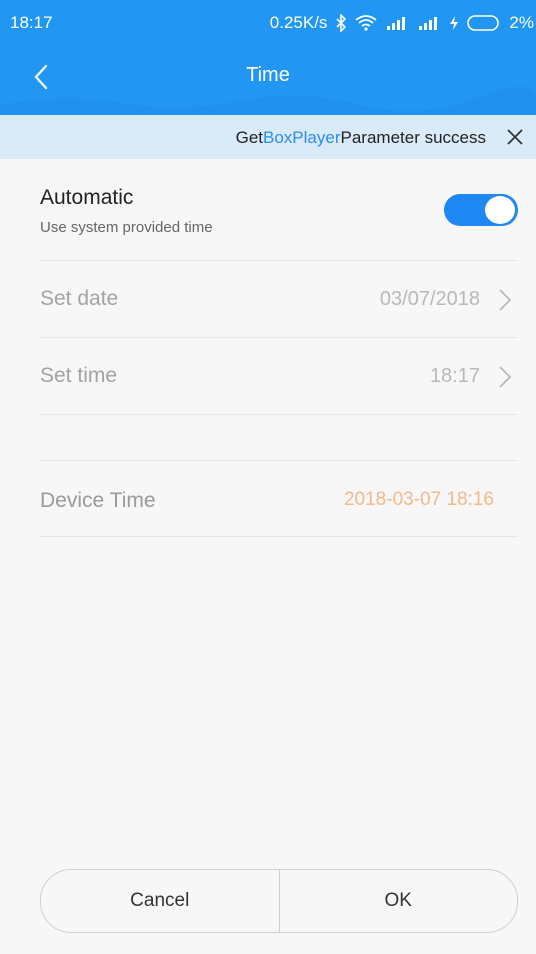 This screenshot has width=536, height=954. What do you see at coordinates (298, 22) in the screenshot?
I see `net-speed: 0.25K/s` at bounding box center [298, 22].